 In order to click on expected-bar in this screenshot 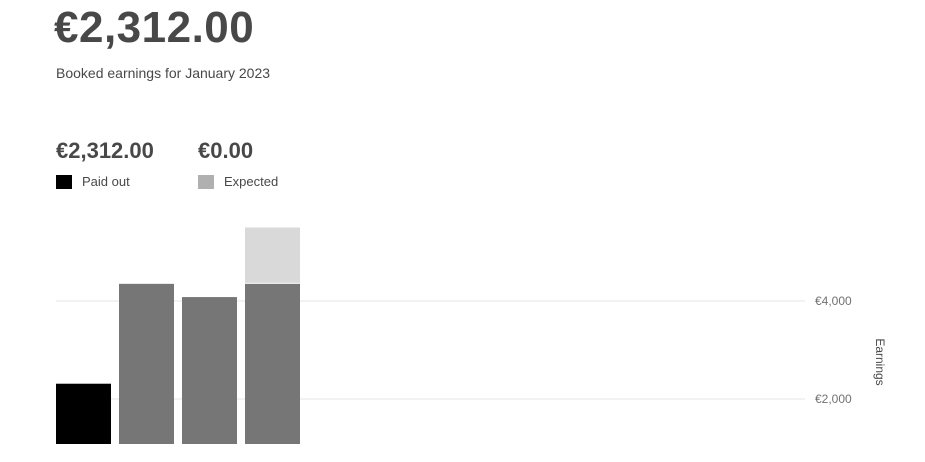, I will do `click(272, 255)`.